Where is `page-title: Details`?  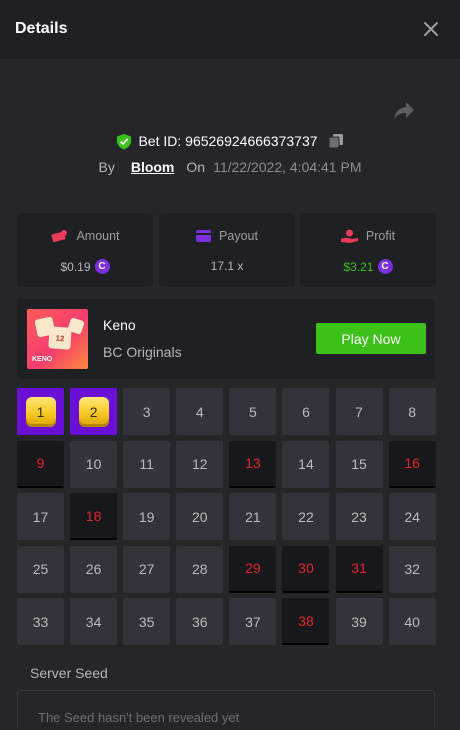
page-title: Details is located at coordinates (41, 28).